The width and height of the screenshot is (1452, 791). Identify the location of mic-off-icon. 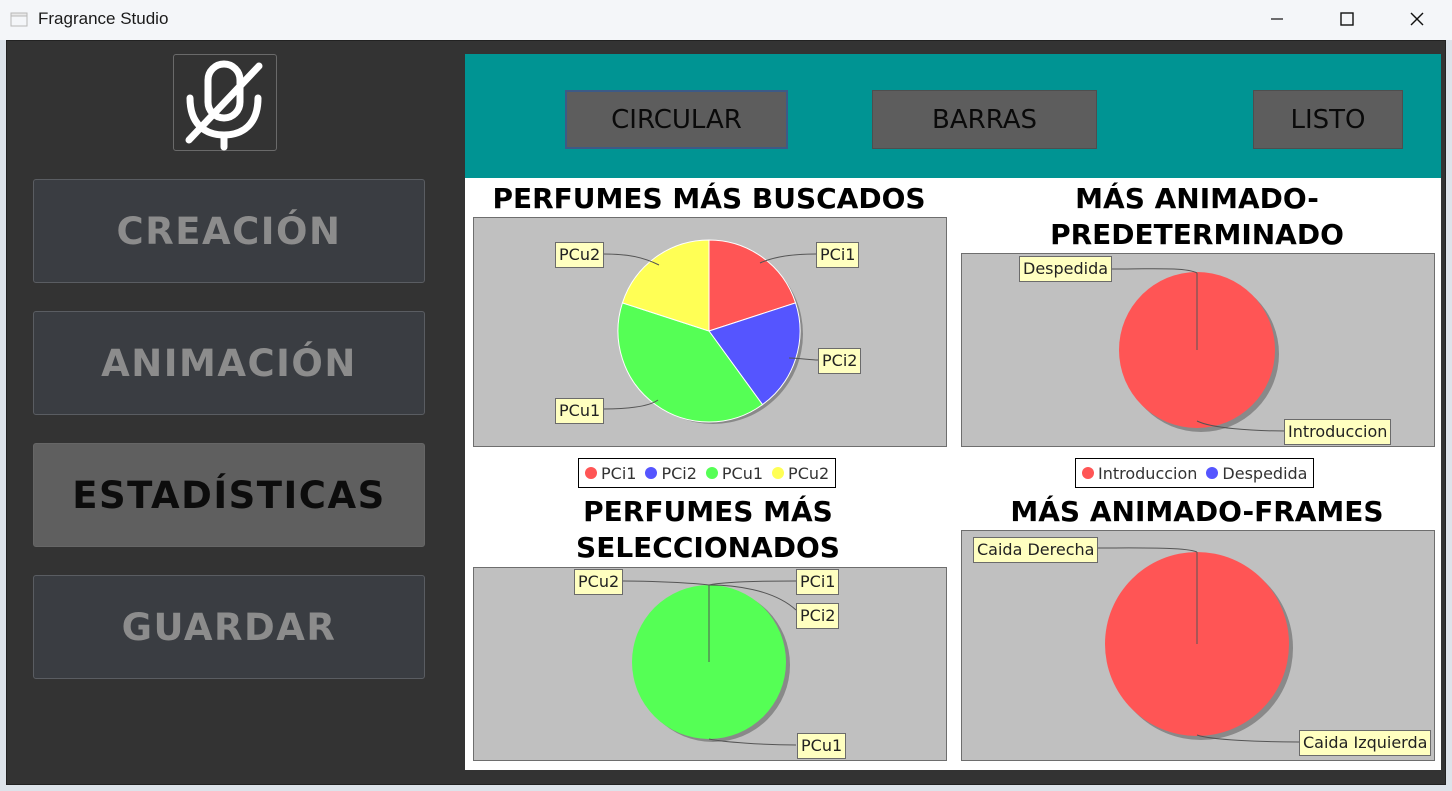
(224, 105).